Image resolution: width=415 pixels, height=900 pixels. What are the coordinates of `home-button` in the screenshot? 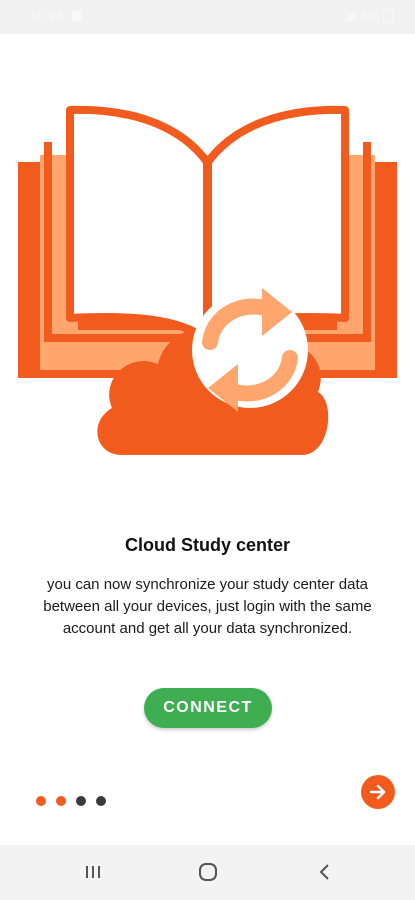 It's located at (208, 872).